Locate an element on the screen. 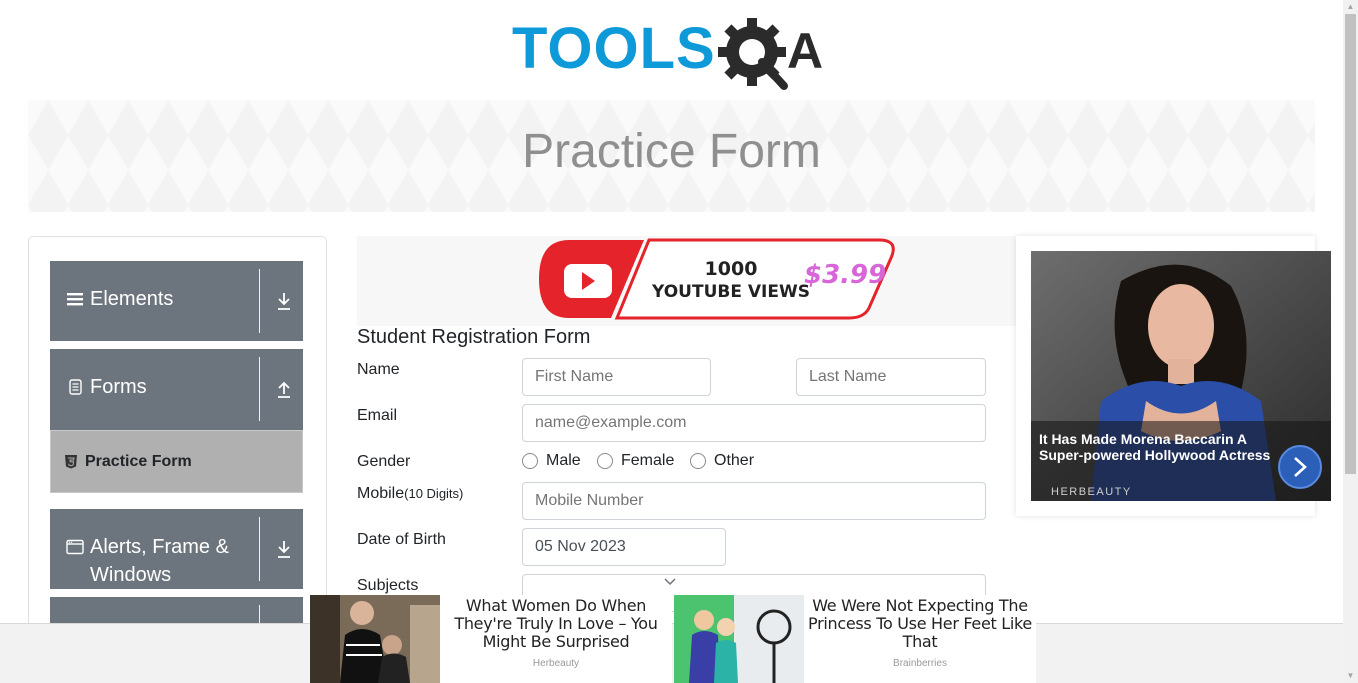 Image resolution: width=1358 pixels, height=683 pixels. mobile-label: Mobile(10 Digits) is located at coordinates (410, 494).